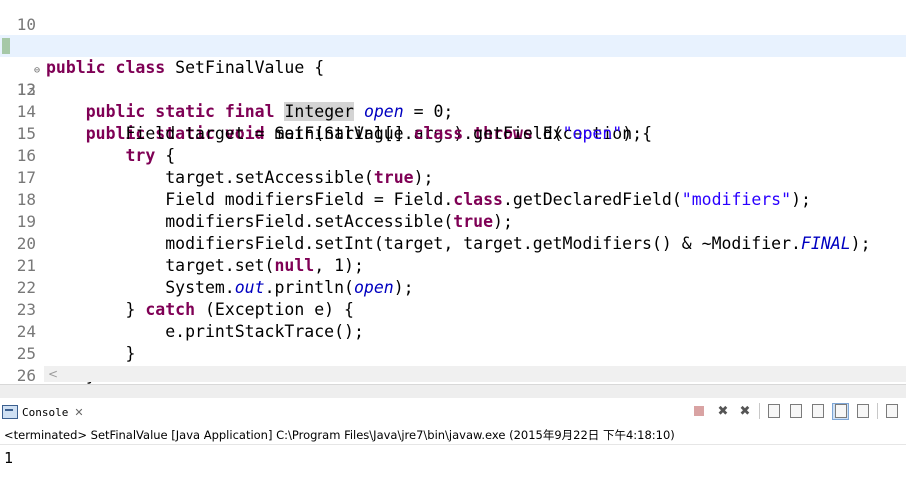 This screenshot has height=490, width=906. Describe the element at coordinates (453, 287) in the screenshot. I see `code-line: 22 } catch (Exception e) {` at that location.